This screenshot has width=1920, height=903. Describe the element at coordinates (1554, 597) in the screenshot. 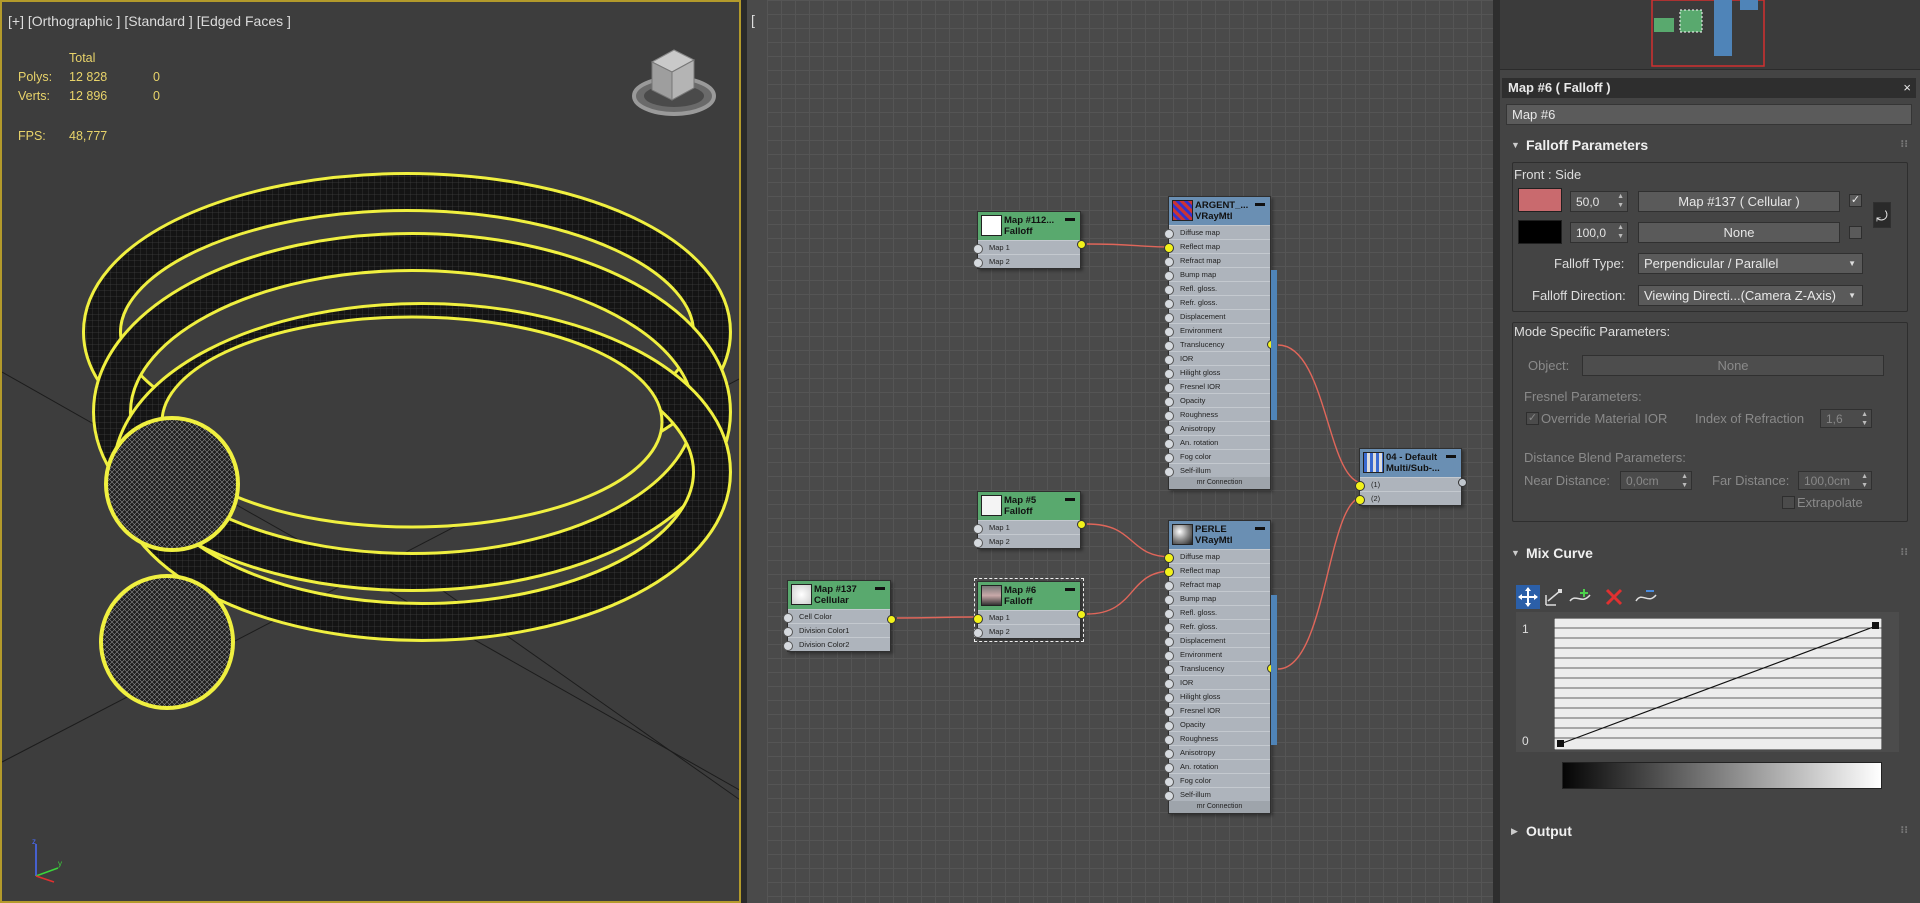

I see `scale-point-icon` at that location.